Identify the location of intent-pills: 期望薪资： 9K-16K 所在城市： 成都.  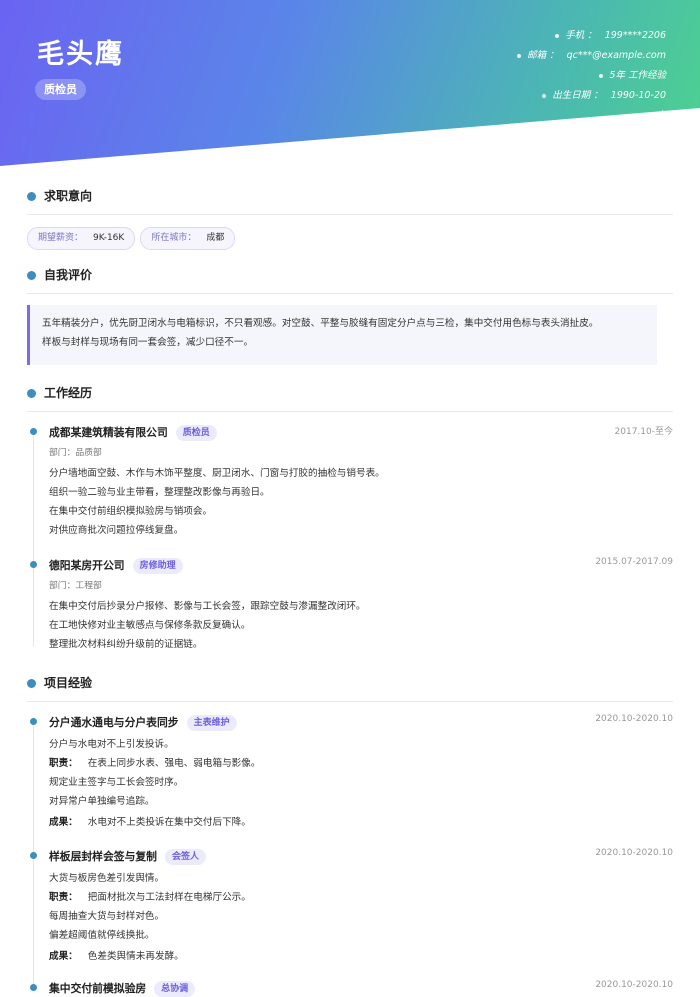
(133, 237).